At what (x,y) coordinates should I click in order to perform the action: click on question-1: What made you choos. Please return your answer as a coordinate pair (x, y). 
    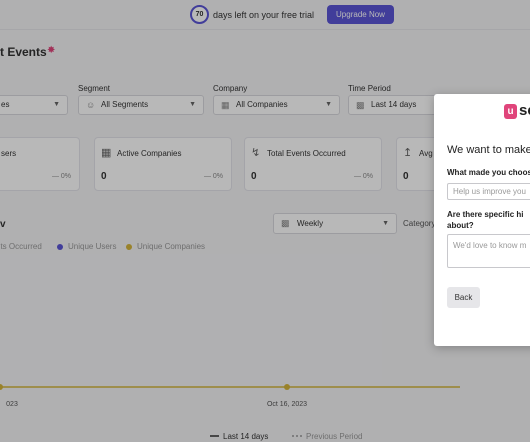
    Looking at the image, I should click on (488, 172).